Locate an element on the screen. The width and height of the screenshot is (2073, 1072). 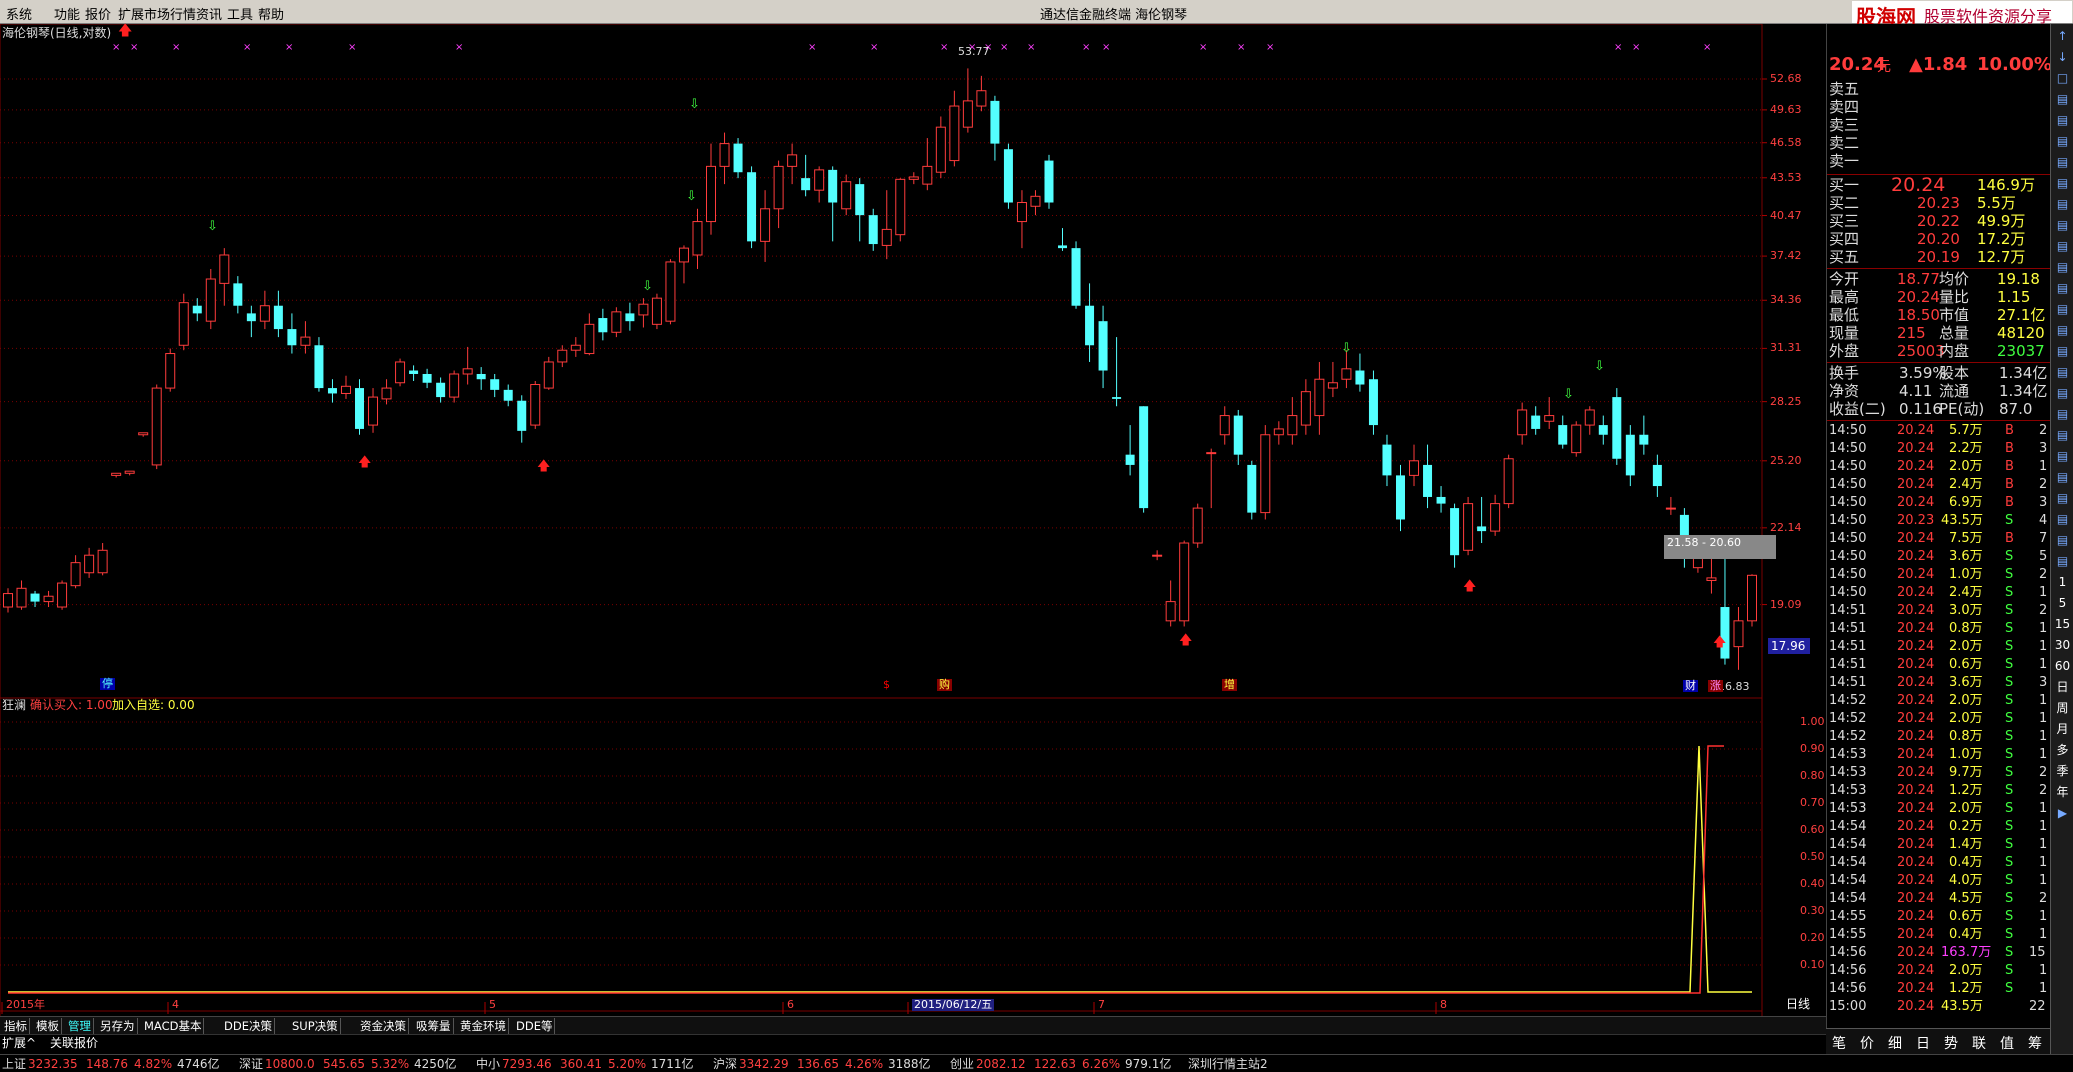
toolbar-button: 1 is located at coordinates (2062, 582).